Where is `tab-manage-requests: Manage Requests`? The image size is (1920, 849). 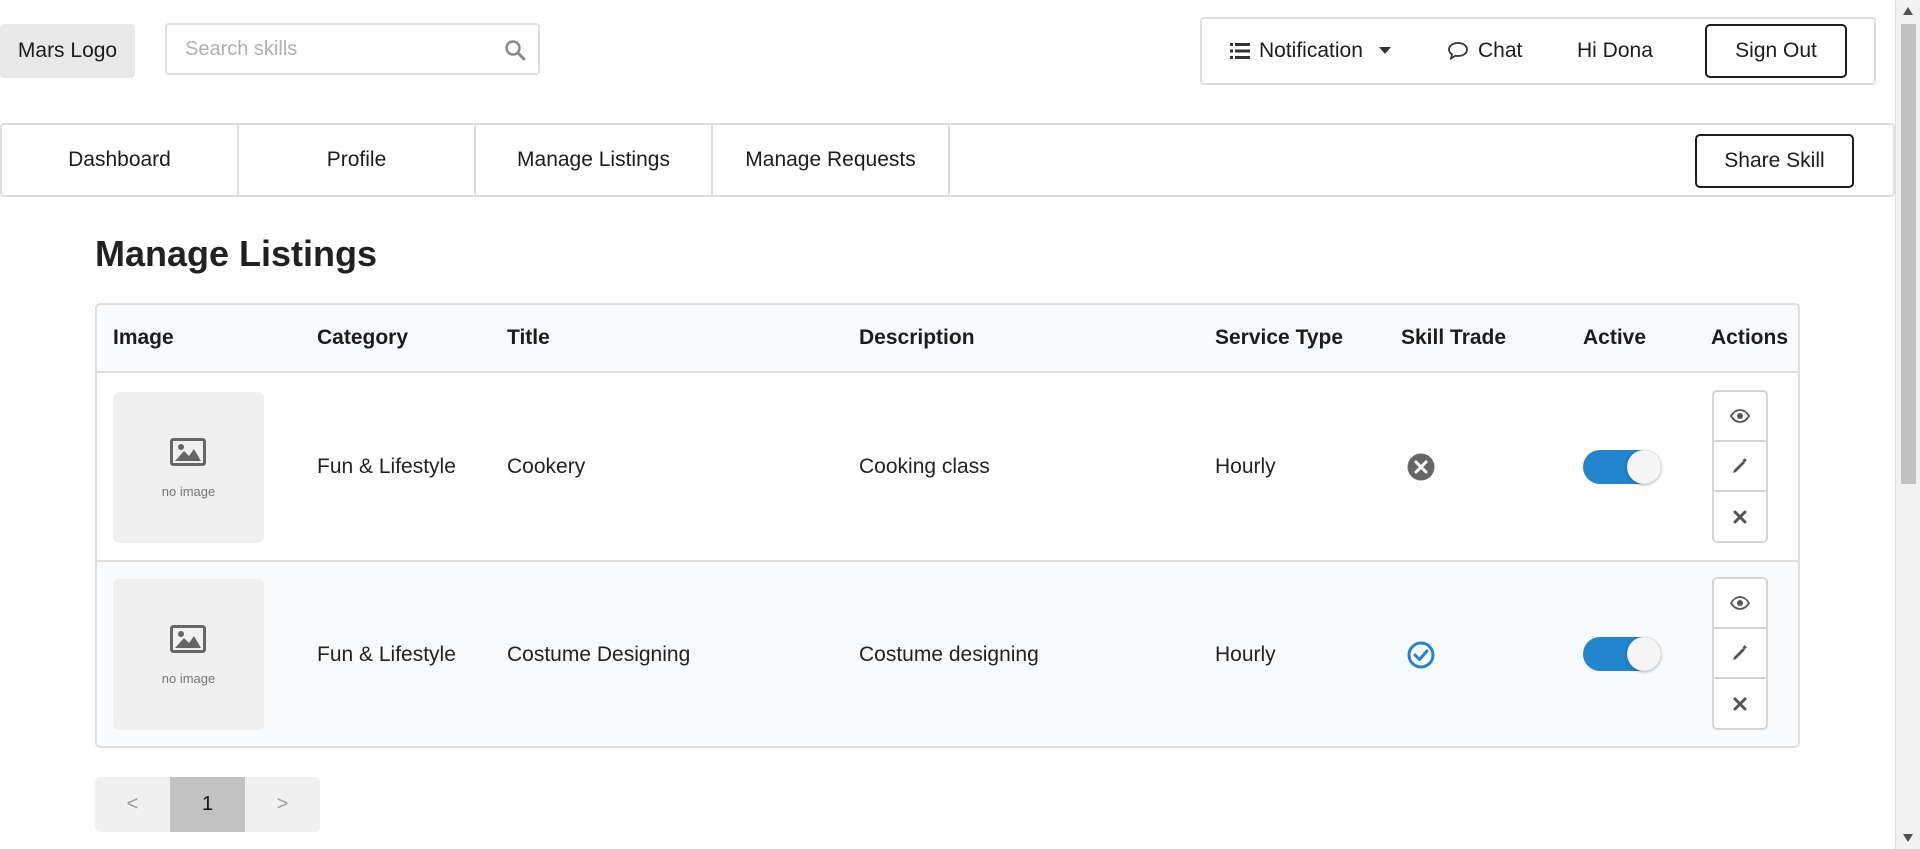
tab-manage-requests: Manage Requests is located at coordinates (831, 160).